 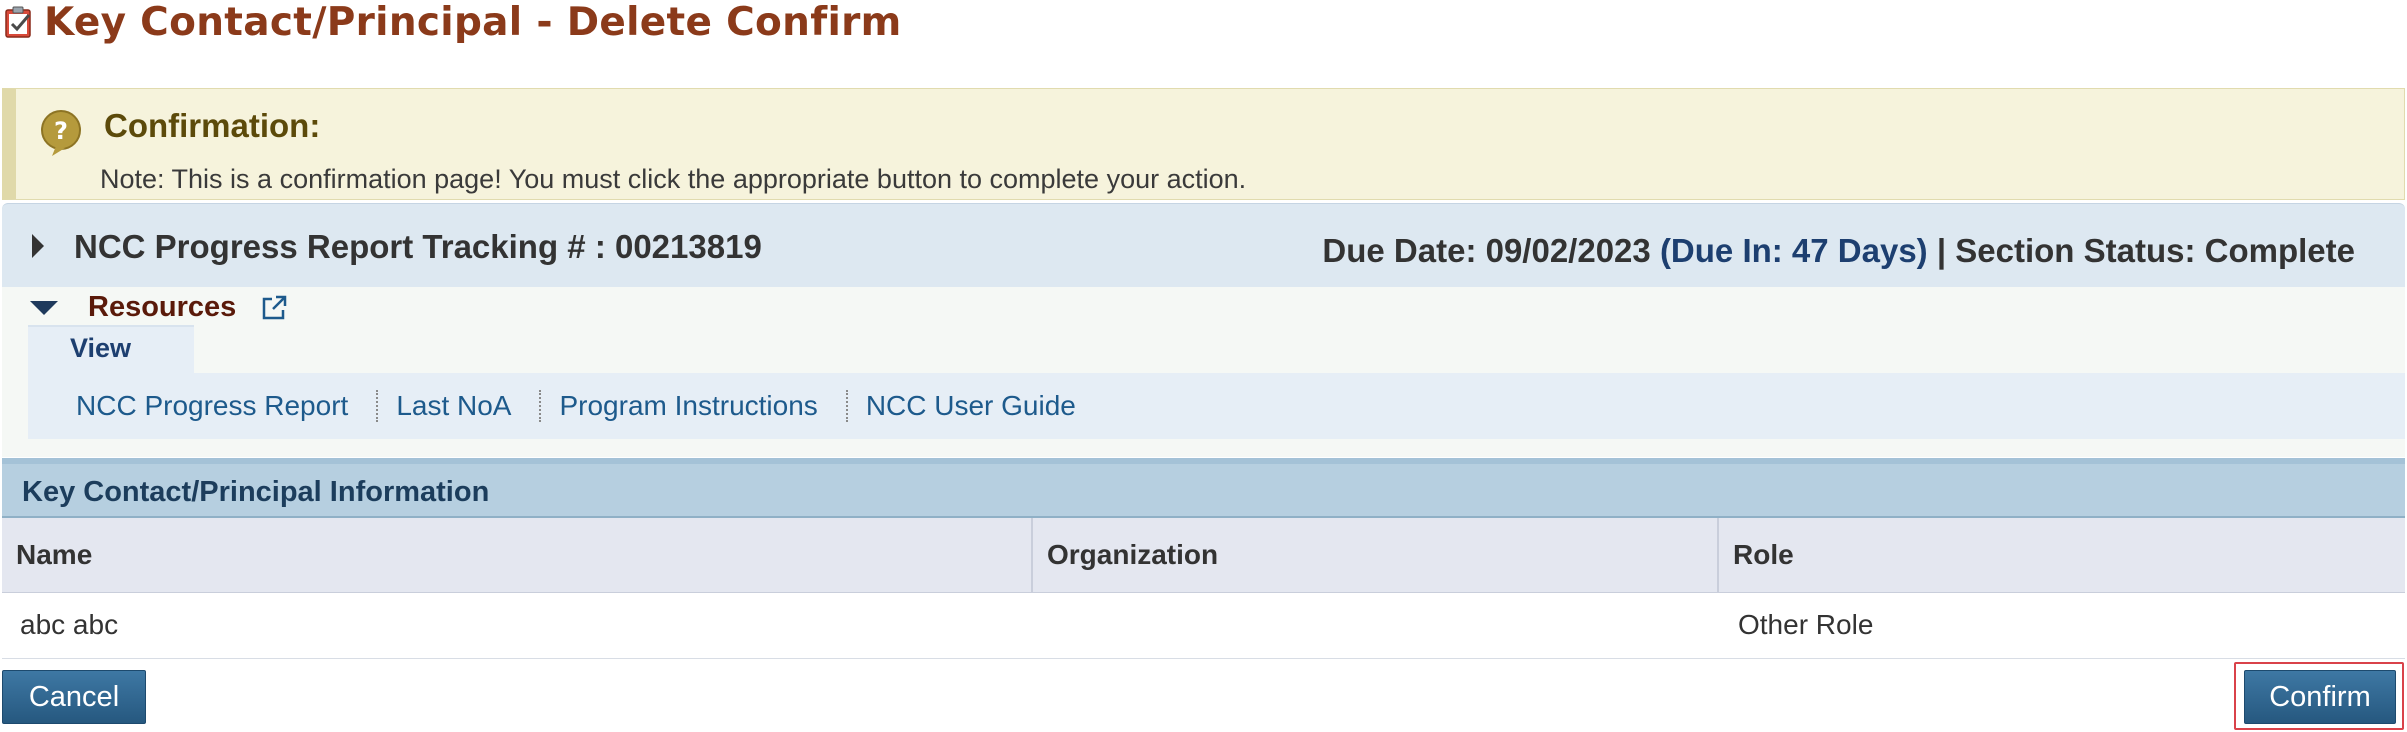 What do you see at coordinates (274, 308) in the screenshot?
I see `external-link-icon` at bounding box center [274, 308].